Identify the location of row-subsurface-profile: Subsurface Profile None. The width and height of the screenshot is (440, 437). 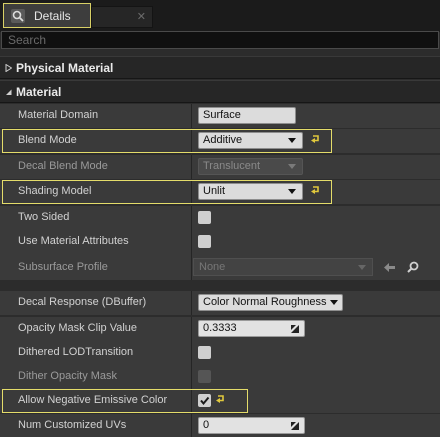
(220, 267).